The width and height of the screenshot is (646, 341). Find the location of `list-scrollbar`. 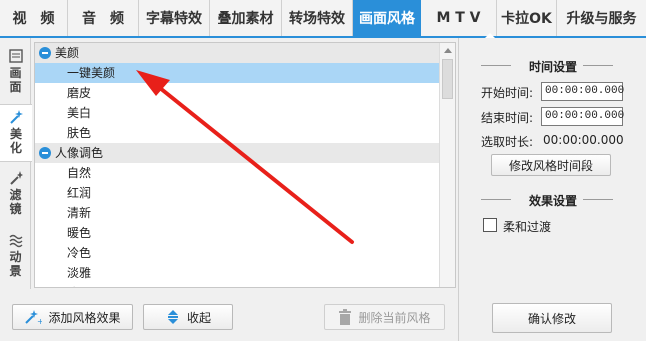

list-scrollbar is located at coordinates (447, 165).